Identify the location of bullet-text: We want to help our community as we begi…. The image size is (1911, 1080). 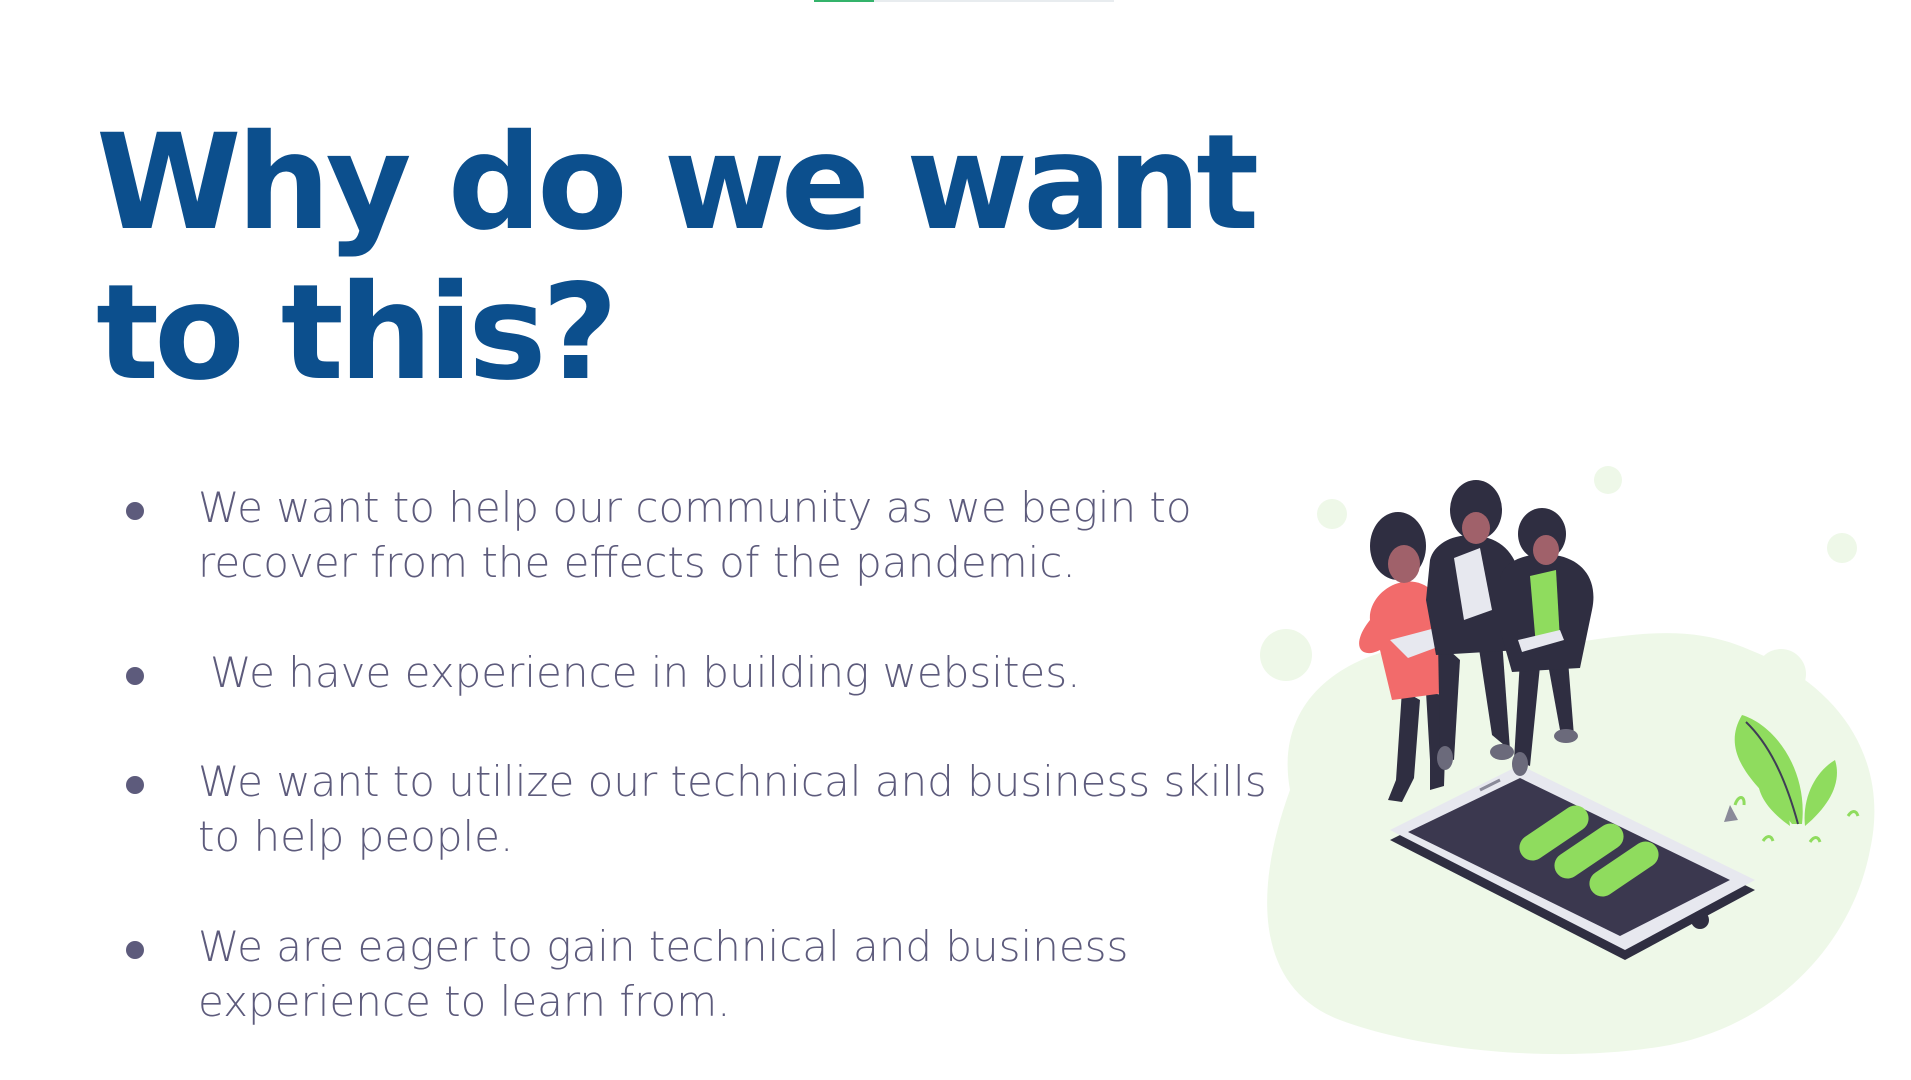
(695, 535).